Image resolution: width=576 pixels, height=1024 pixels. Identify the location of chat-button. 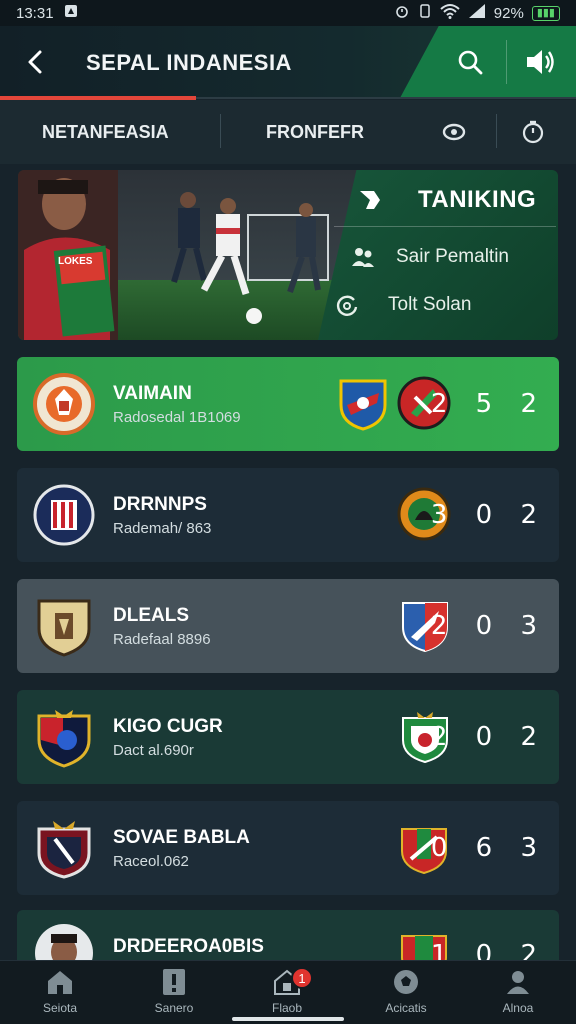
(454, 132).